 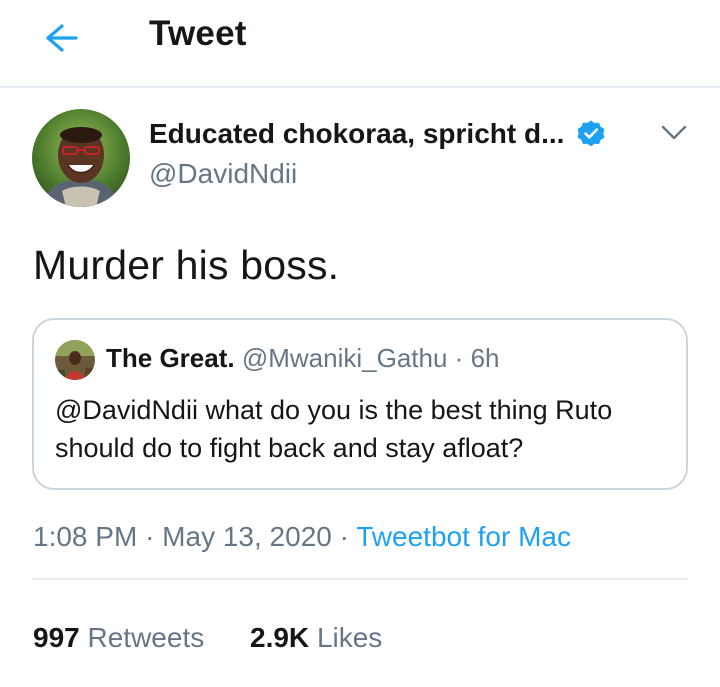 What do you see at coordinates (360, 579) in the screenshot?
I see `divider` at bounding box center [360, 579].